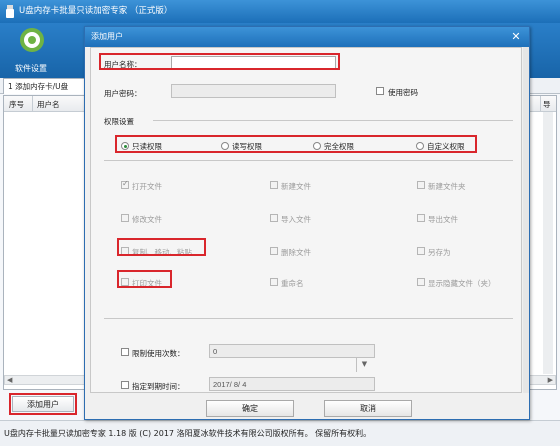  What do you see at coordinates (368, 408) in the screenshot?
I see `cancel-button: 取消` at bounding box center [368, 408].